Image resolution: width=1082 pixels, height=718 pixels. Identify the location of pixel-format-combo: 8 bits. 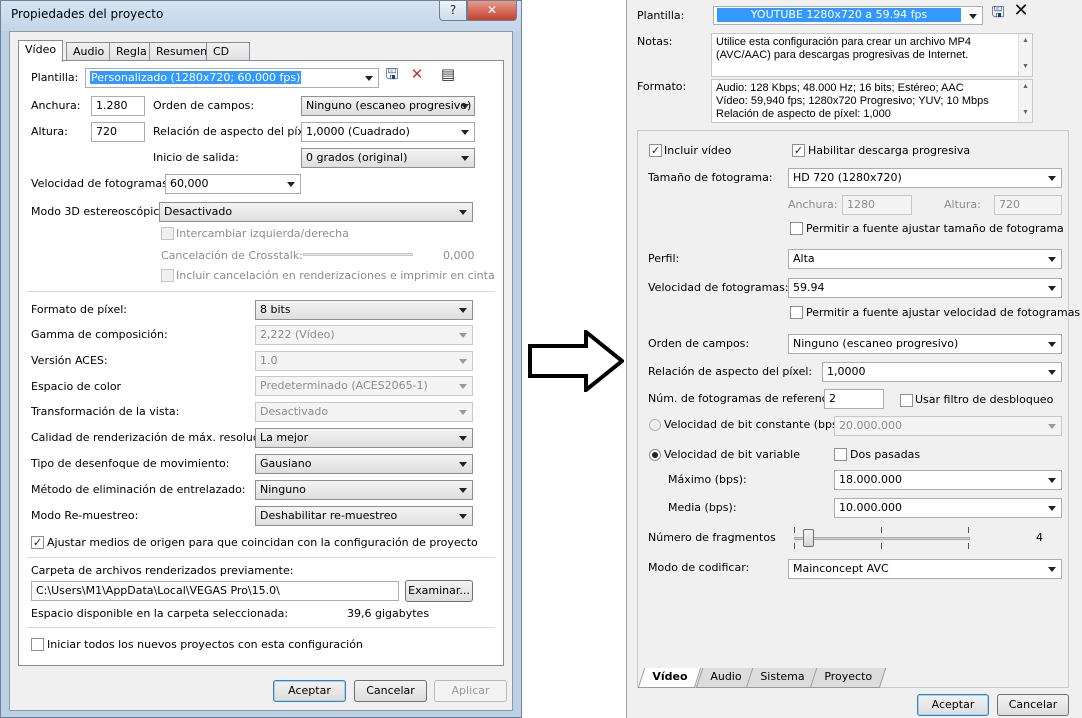
(364, 310).